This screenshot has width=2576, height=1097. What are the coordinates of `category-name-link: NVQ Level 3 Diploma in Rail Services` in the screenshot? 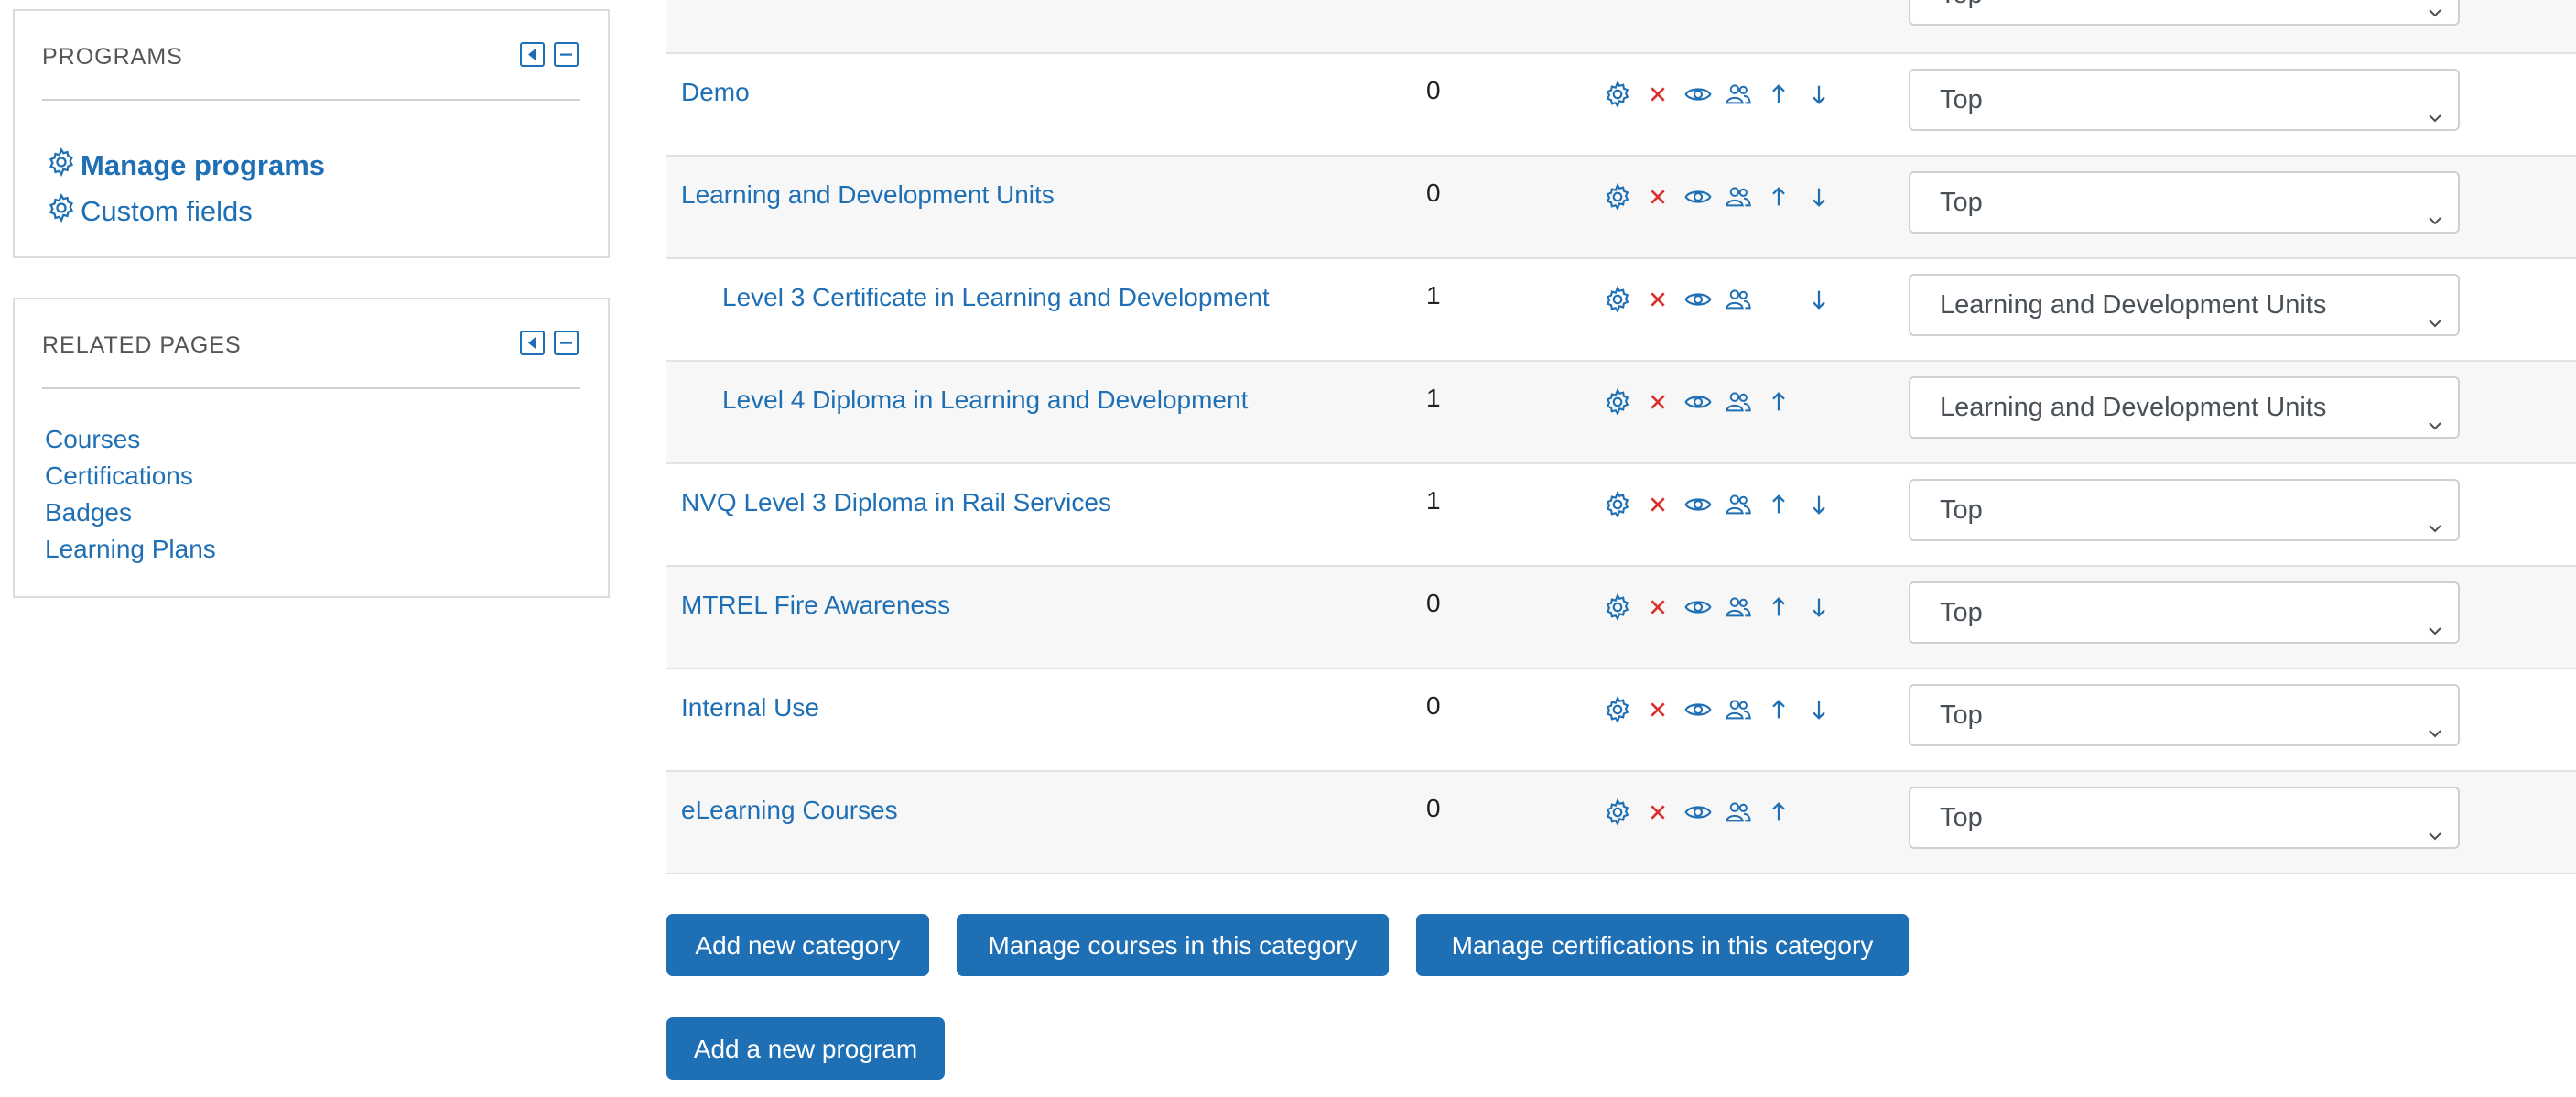 It's located at (896, 502).